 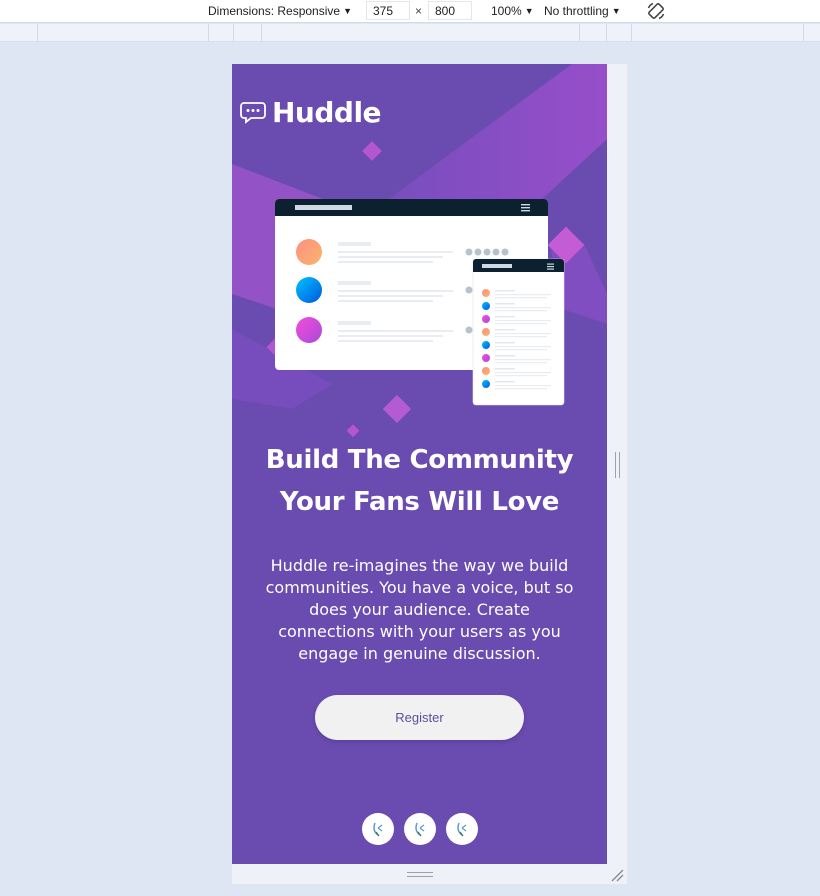 What do you see at coordinates (253, 112) in the screenshot?
I see `chat-bubble-icon` at bounding box center [253, 112].